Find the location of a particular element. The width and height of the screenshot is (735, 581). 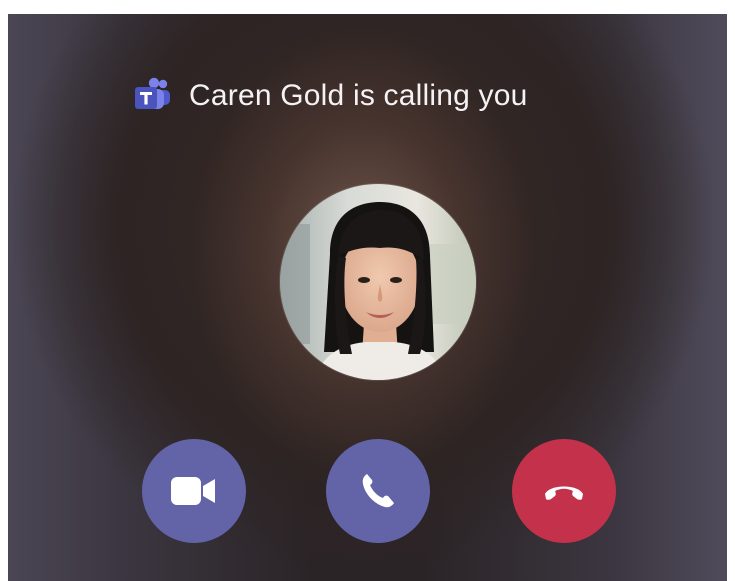

phone-icon is located at coordinates (378, 491).